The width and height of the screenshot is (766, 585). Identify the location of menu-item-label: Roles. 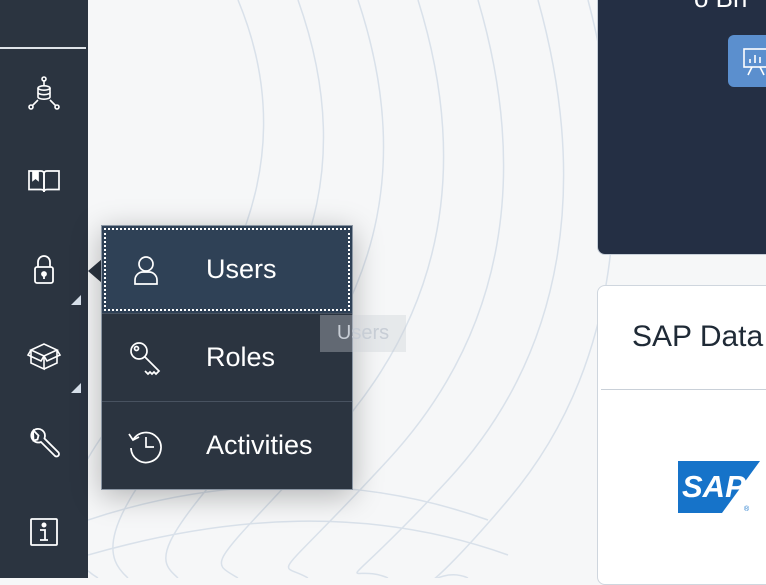
(241, 357).